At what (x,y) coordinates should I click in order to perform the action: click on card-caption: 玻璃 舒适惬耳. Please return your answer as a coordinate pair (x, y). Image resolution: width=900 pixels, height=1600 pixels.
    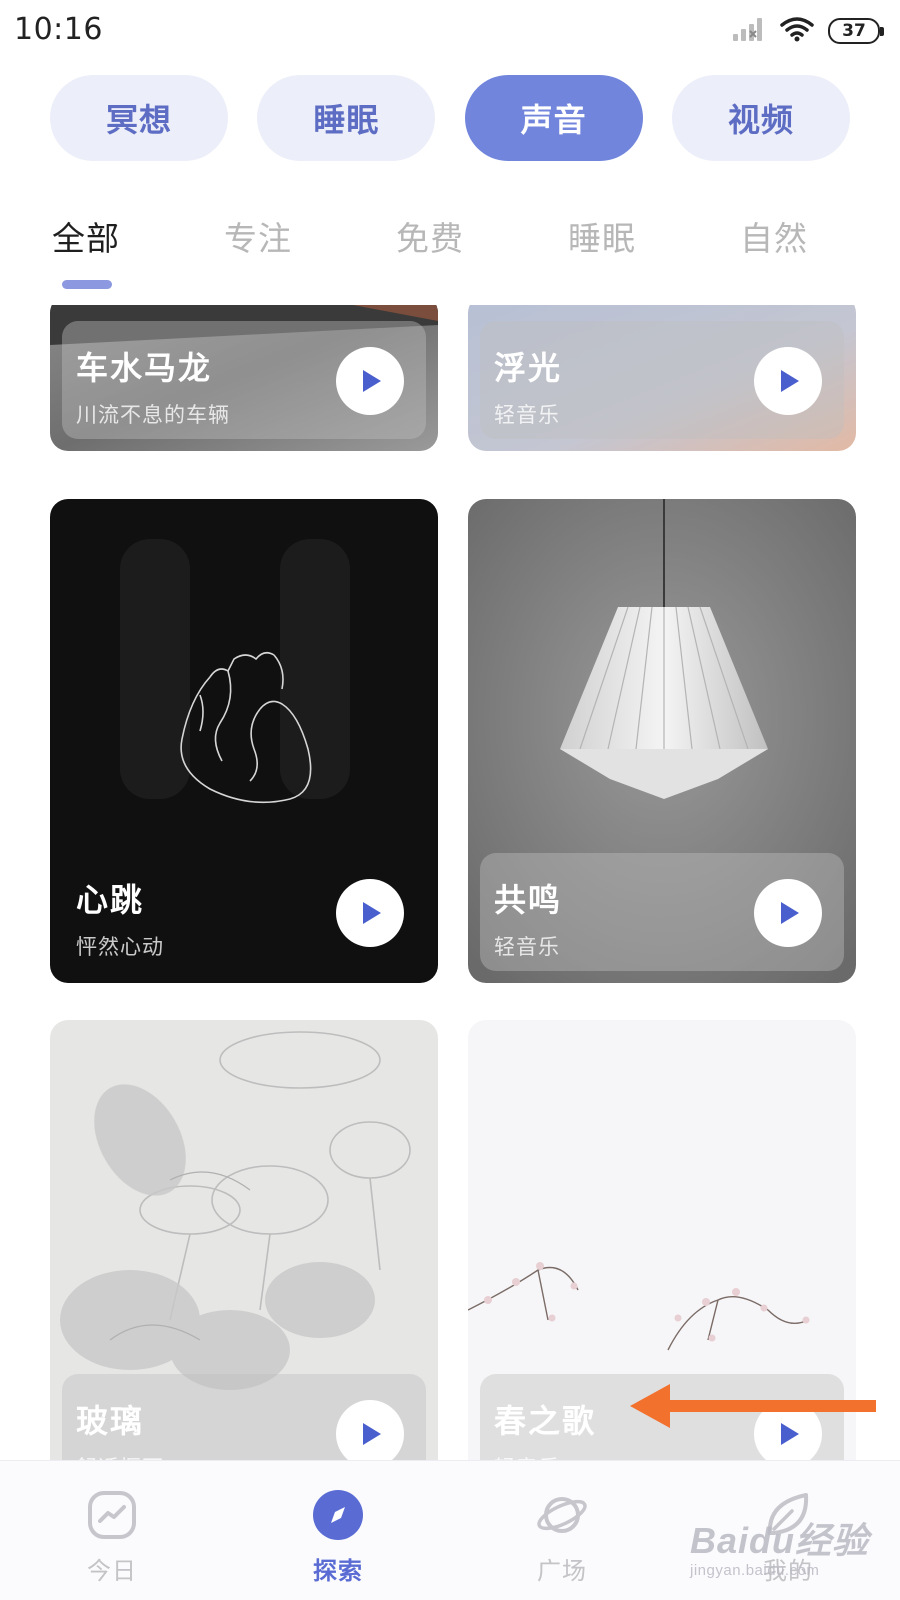
    Looking at the image, I should click on (244, 1417).